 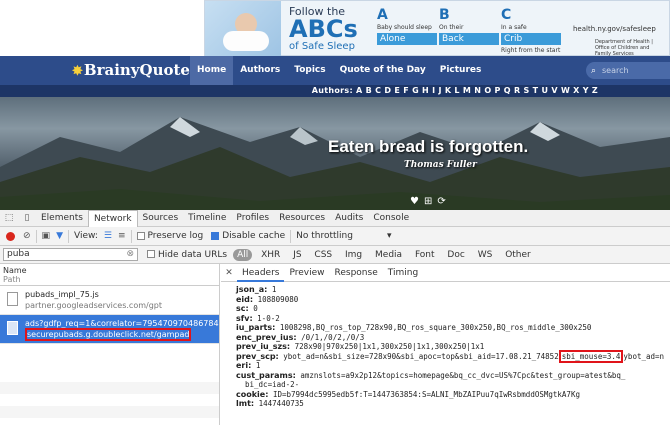 What do you see at coordinates (270, 403) in the screenshot?
I see `param-row: lmt: 1447440735` at bounding box center [270, 403].